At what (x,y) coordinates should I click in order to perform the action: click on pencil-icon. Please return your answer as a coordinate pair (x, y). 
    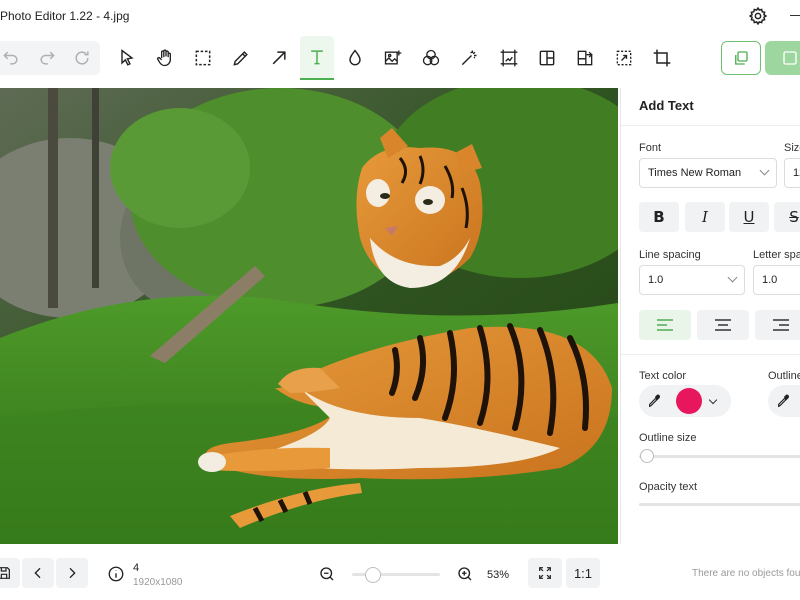
    Looking at the image, I should click on (240, 58).